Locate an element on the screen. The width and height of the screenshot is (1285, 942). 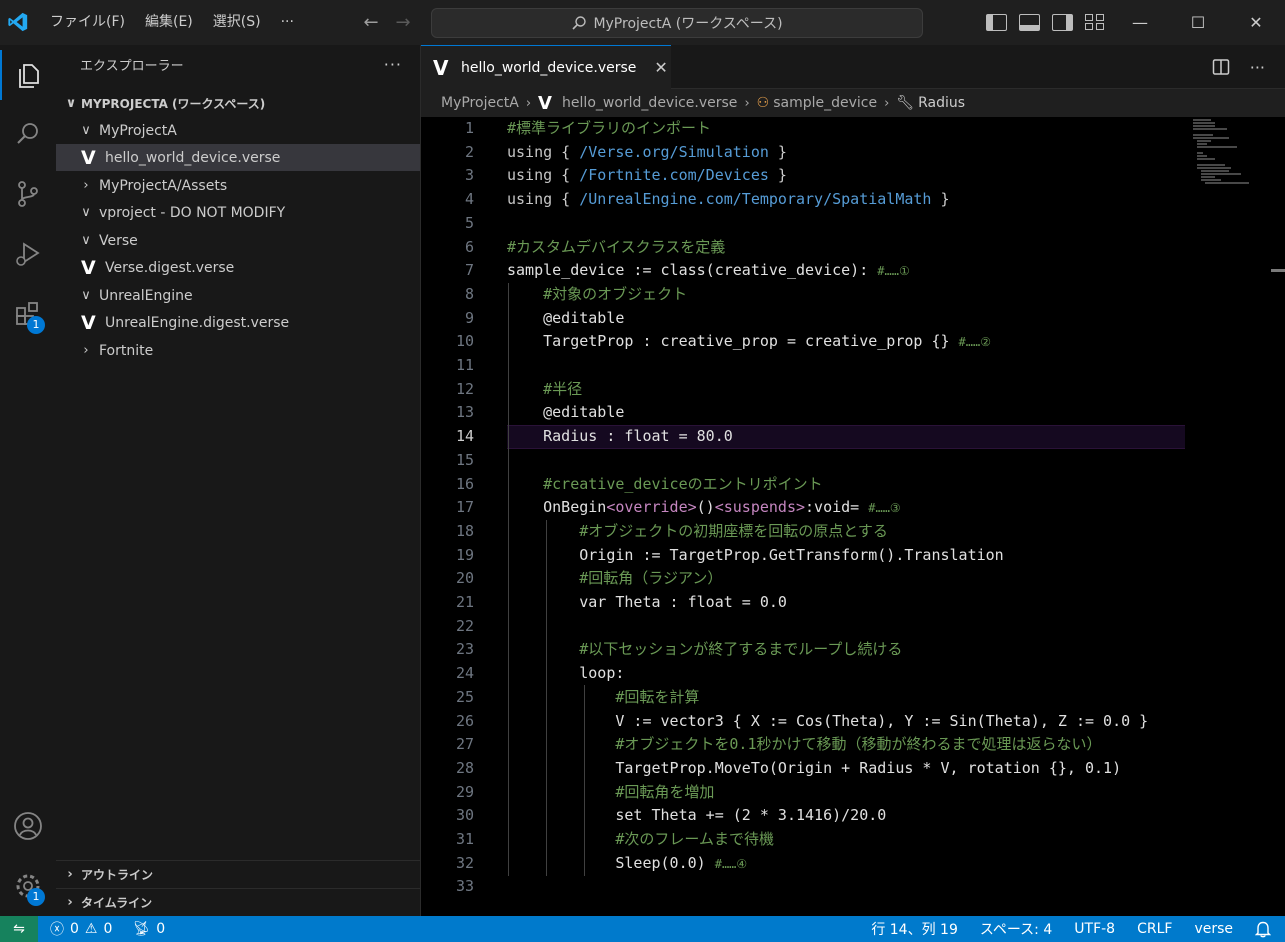
toggle-primary-sidebar-icon is located at coordinates (996, 22).